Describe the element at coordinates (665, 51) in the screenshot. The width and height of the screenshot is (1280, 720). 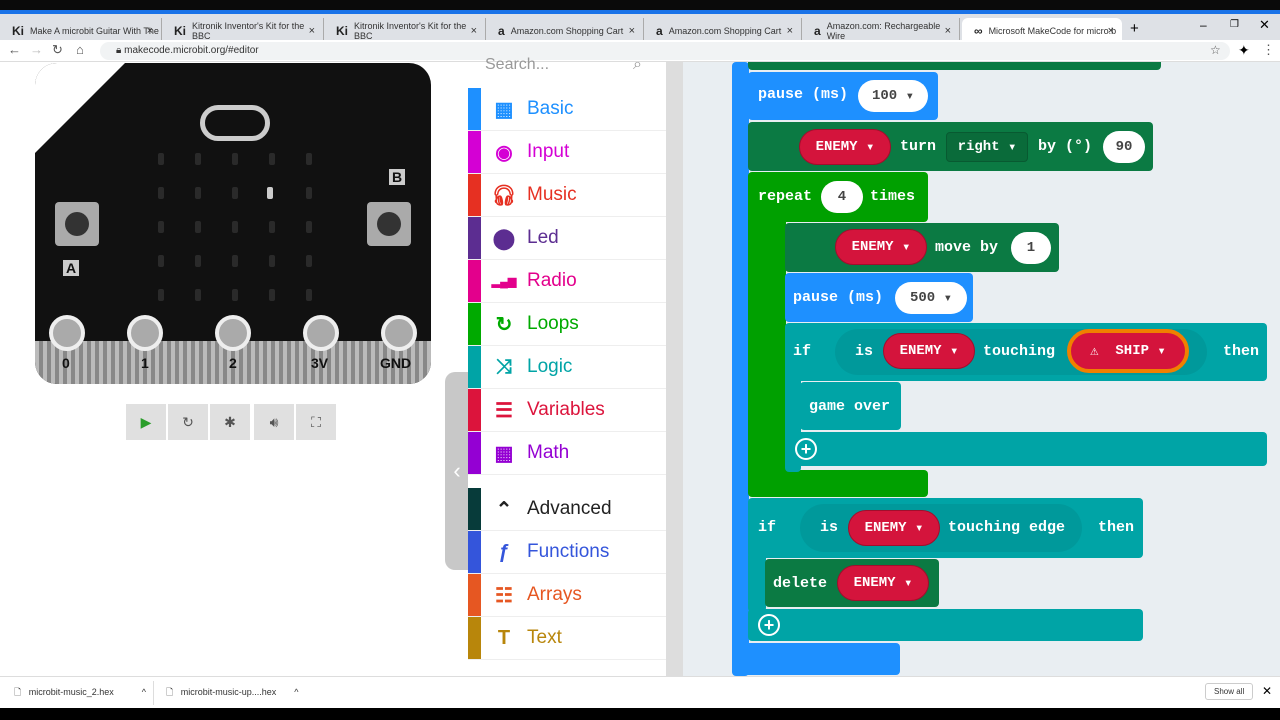
I see `url-field: 🔒︎ makecode.microbit.org/#editor` at that location.